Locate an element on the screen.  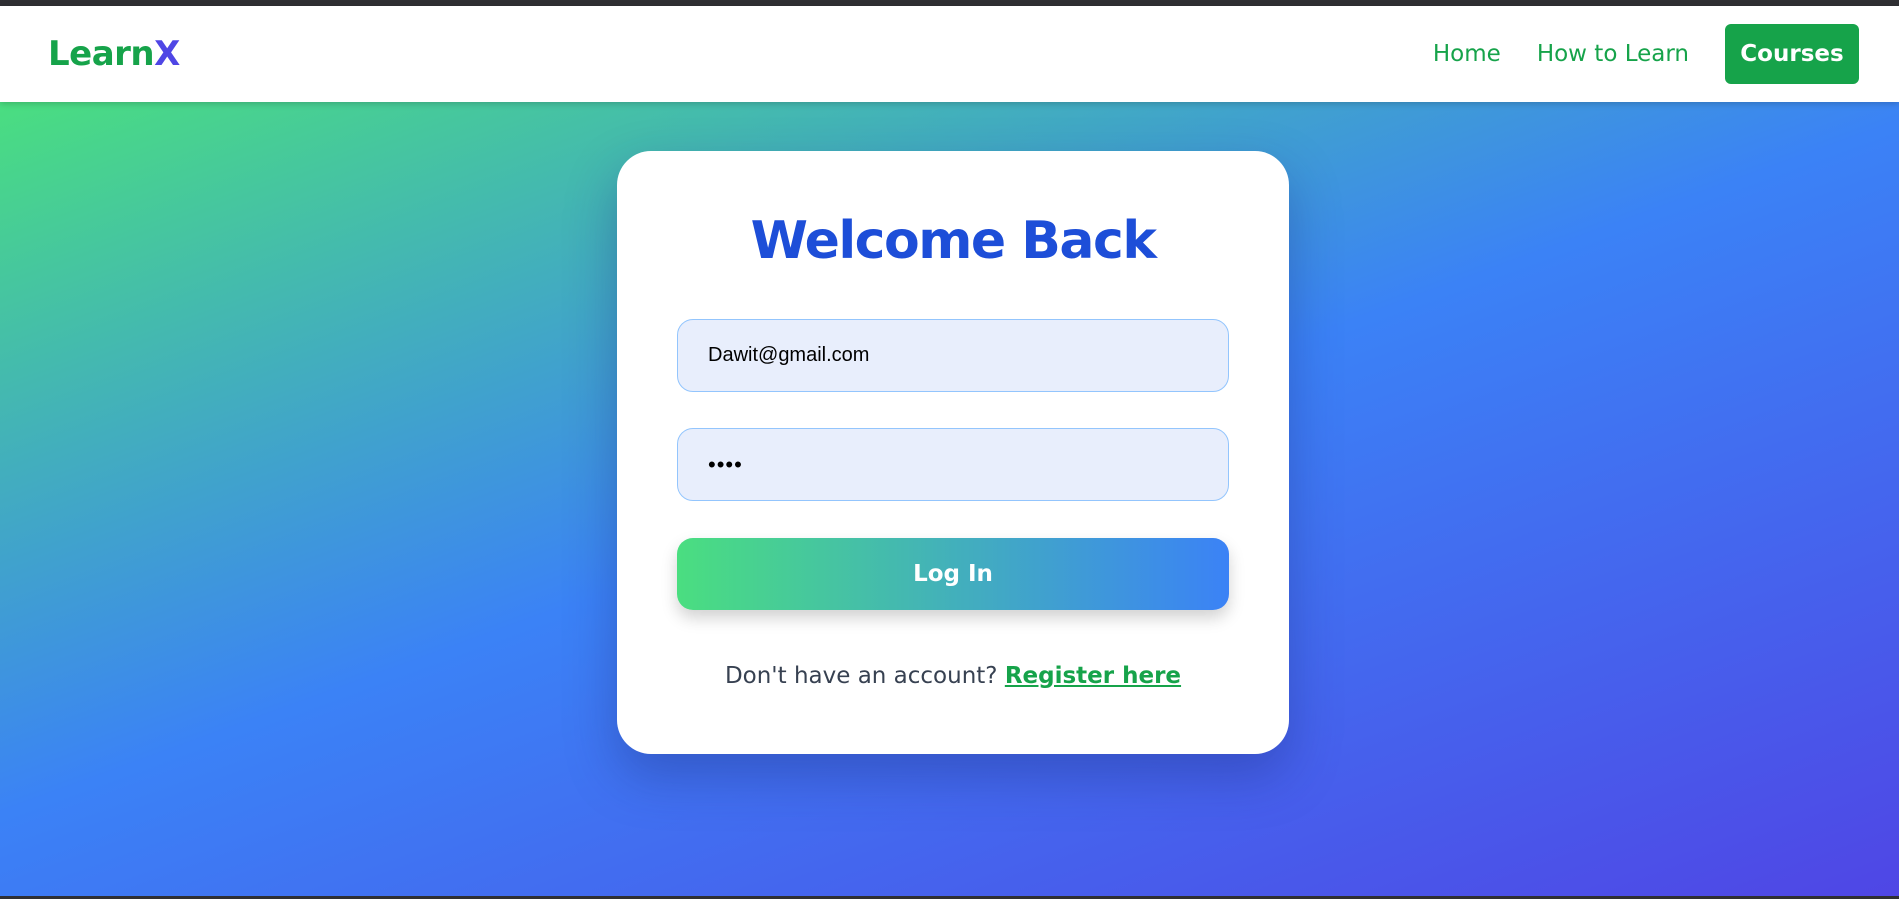
logo-accent-letter: X is located at coordinates (167, 54).